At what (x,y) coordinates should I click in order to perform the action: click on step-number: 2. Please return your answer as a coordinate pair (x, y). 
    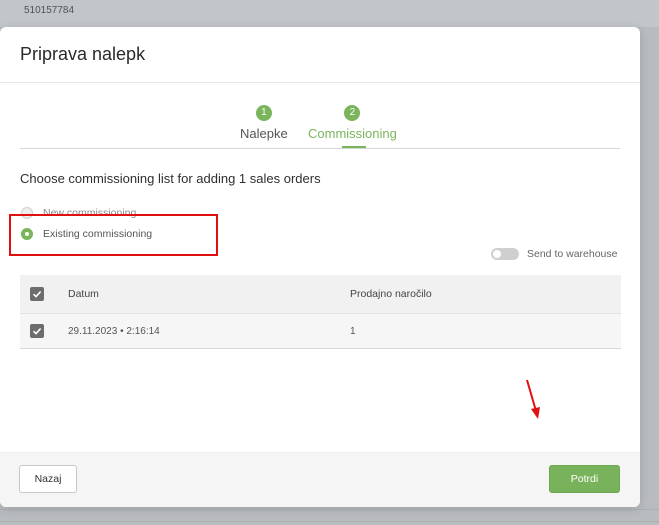
    Looking at the image, I should click on (352, 113).